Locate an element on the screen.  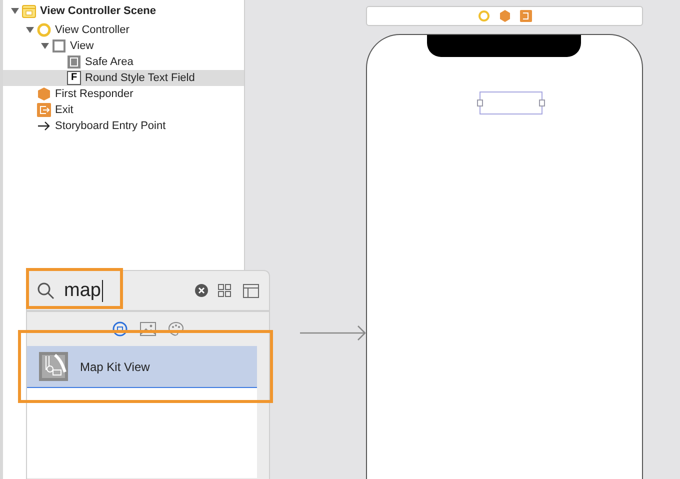
outline-label: View Controller Scene is located at coordinates (98, 11).